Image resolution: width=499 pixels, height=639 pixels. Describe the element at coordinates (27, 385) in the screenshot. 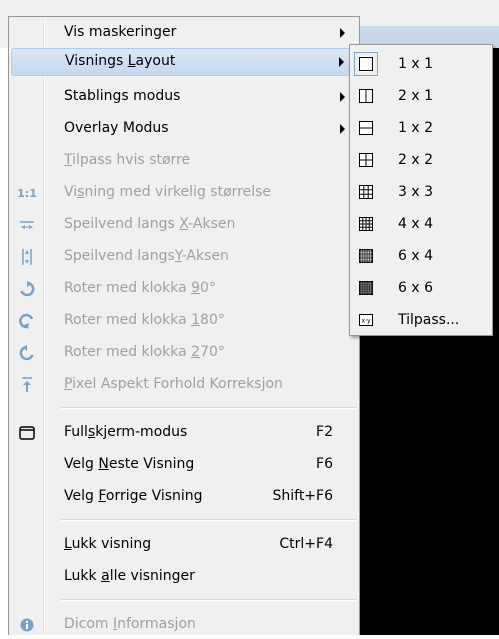

I see `pixel-aspect-icon` at that location.